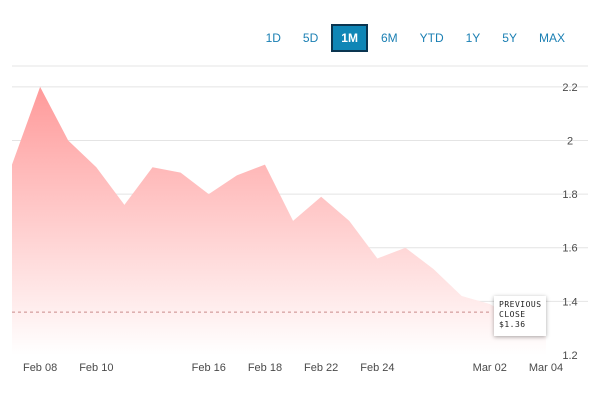  Describe the element at coordinates (569, 356) in the screenshot. I see `y-tick-label: 1.2` at that location.